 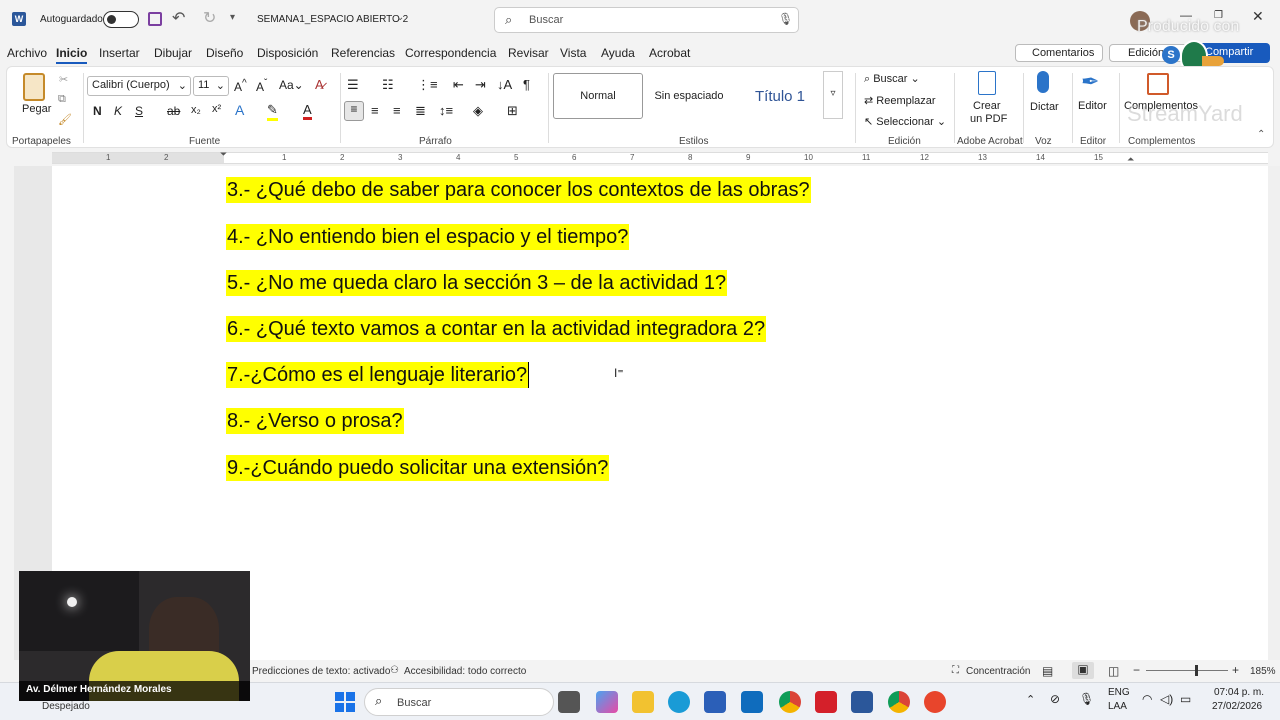 What do you see at coordinates (72, 55) in the screenshot?
I see `menu-inicio: Inicio` at bounding box center [72, 55].